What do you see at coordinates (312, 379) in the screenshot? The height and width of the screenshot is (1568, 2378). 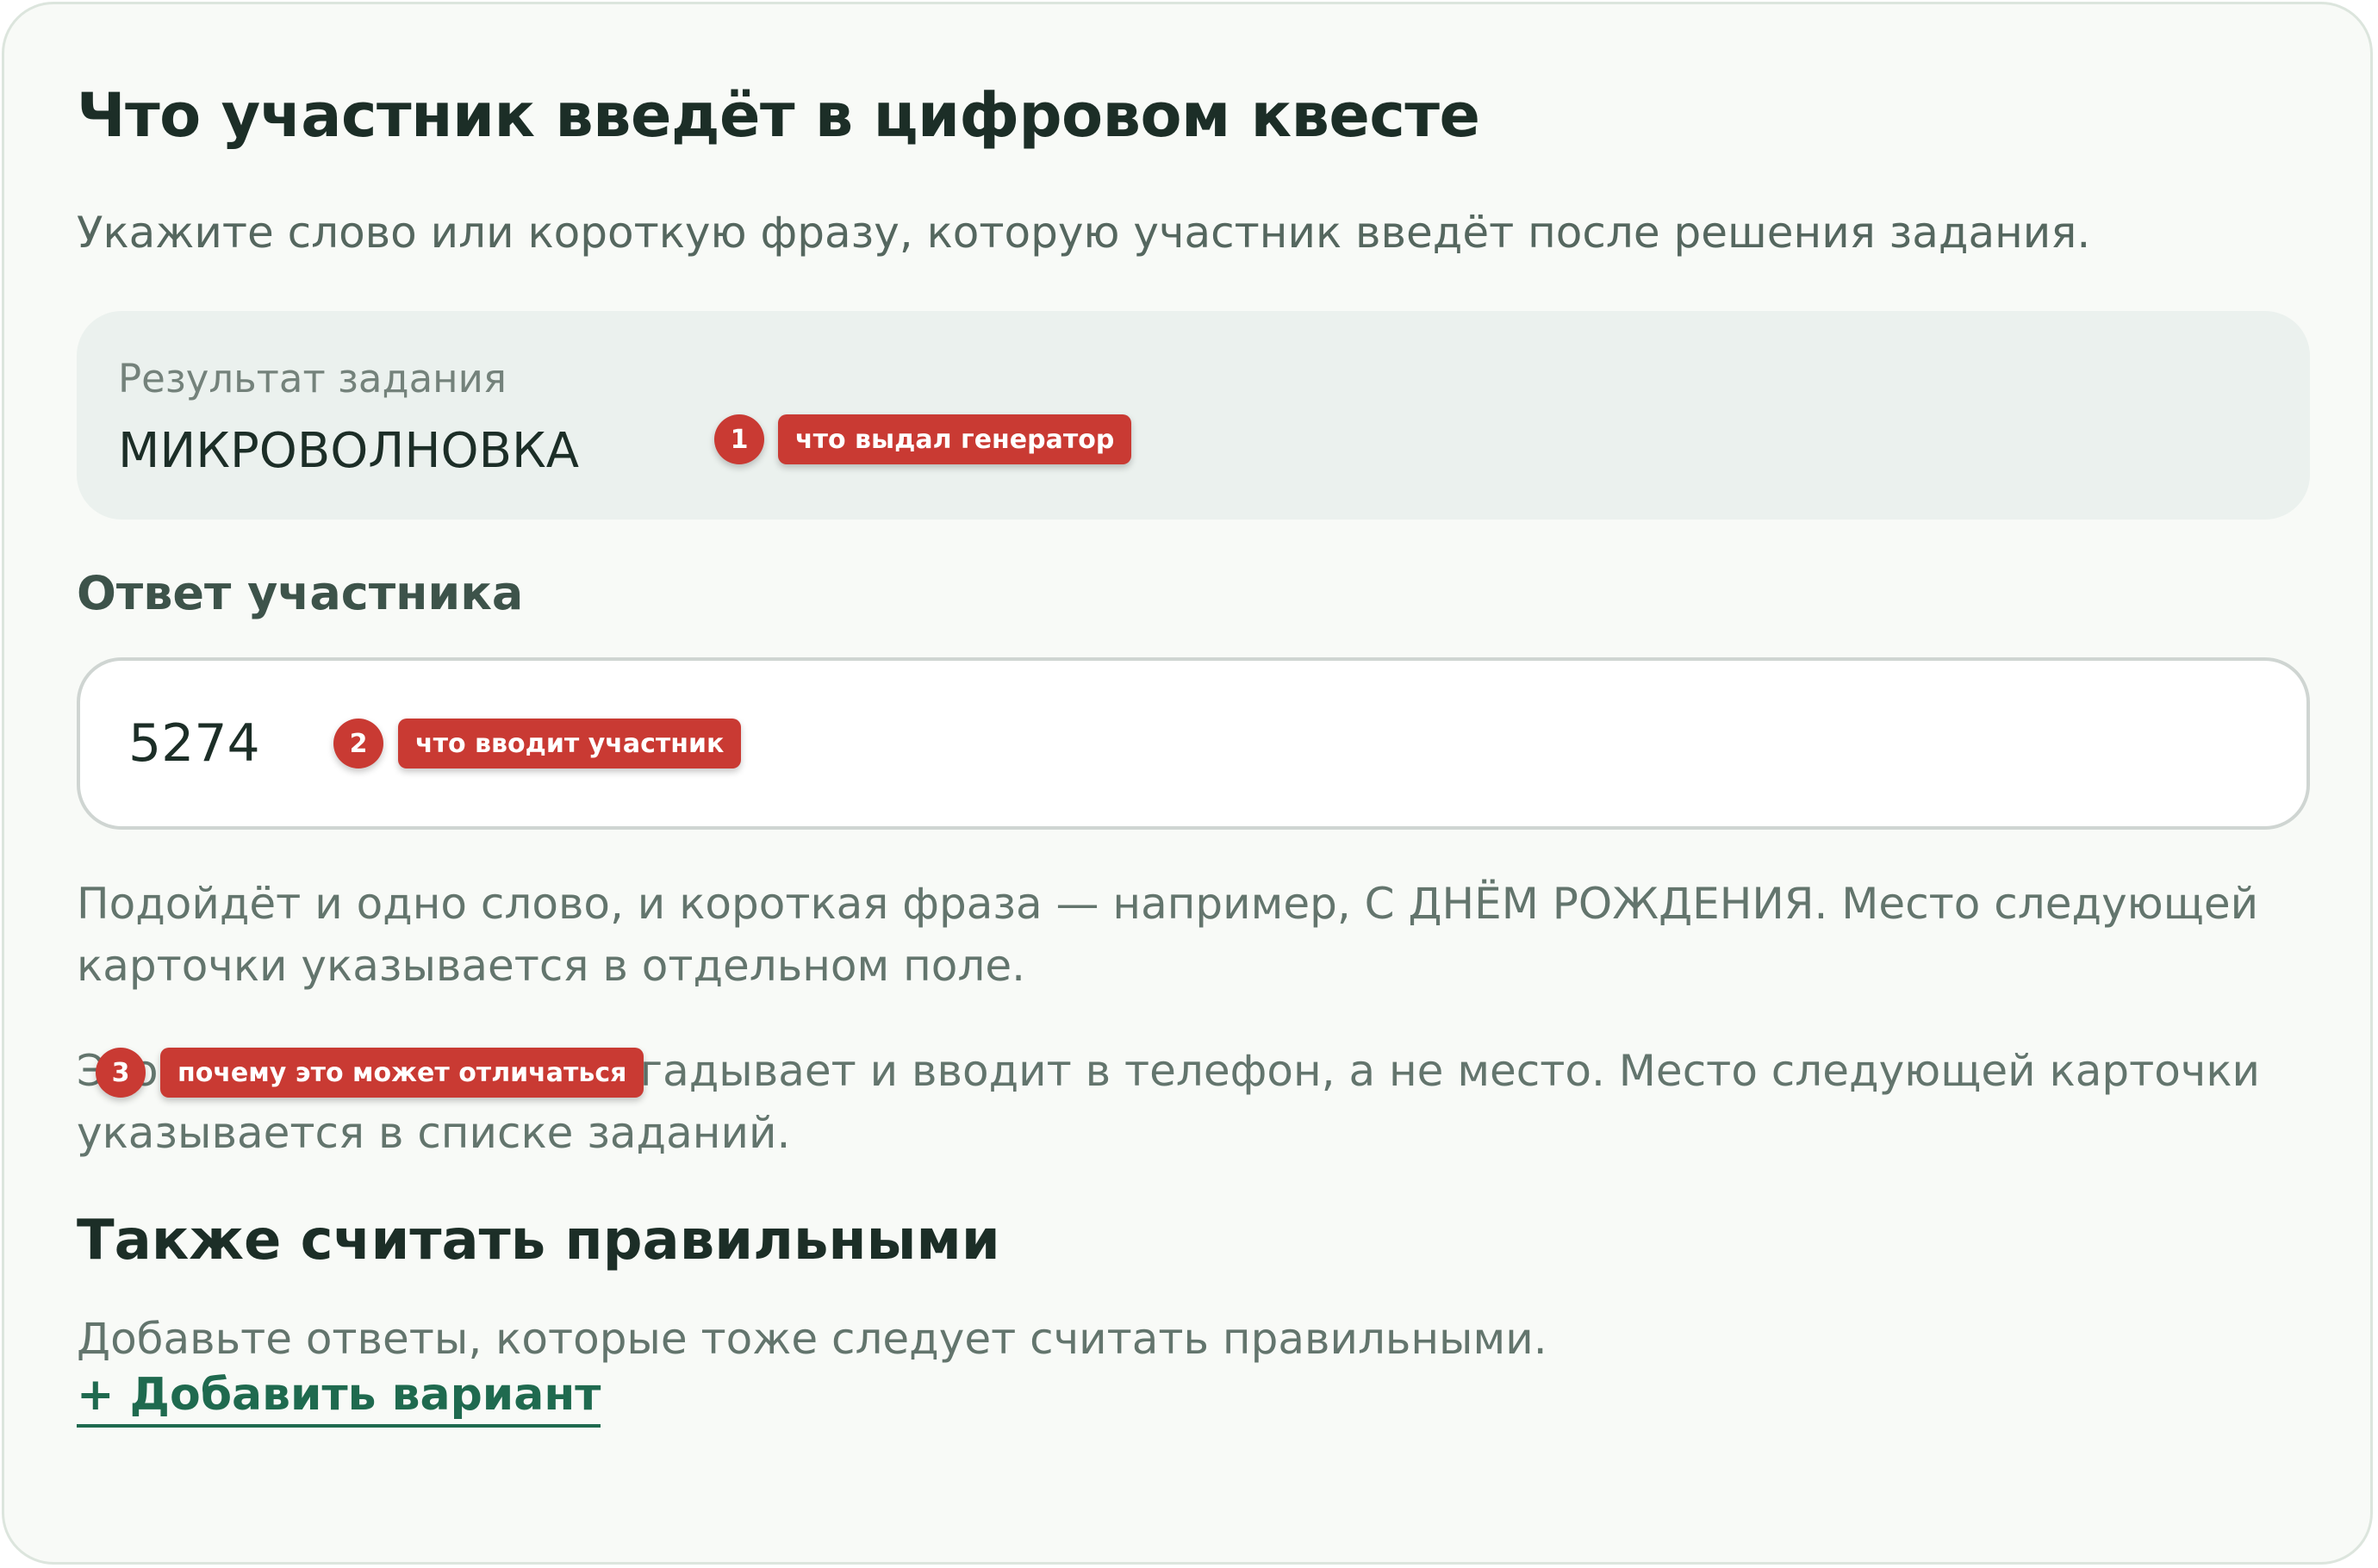 I see `task-result-label: Результат задания` at bounding box center [312, 379].